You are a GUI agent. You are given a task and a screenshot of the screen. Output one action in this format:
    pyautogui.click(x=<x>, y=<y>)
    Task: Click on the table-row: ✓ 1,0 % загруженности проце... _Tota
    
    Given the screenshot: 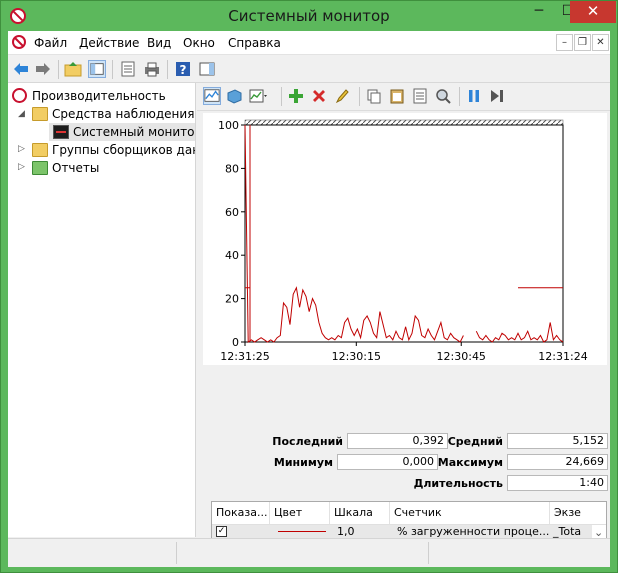 What is the action you would take?
    pyautogui.click(x=402, y=532)
    